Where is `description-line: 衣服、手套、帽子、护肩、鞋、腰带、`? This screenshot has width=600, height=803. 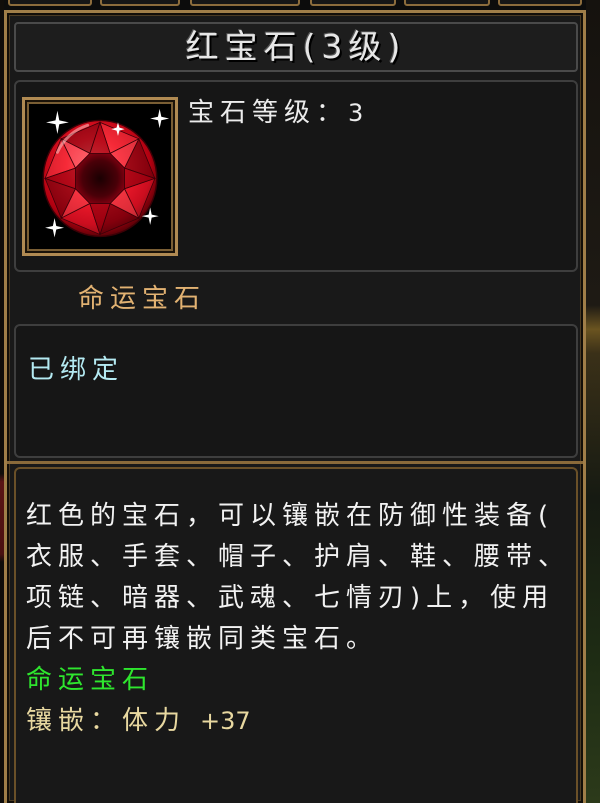
description-line: 衣服、手套、帽子、护肩、鞋、腰带、 is located at coordinates (298, 557).